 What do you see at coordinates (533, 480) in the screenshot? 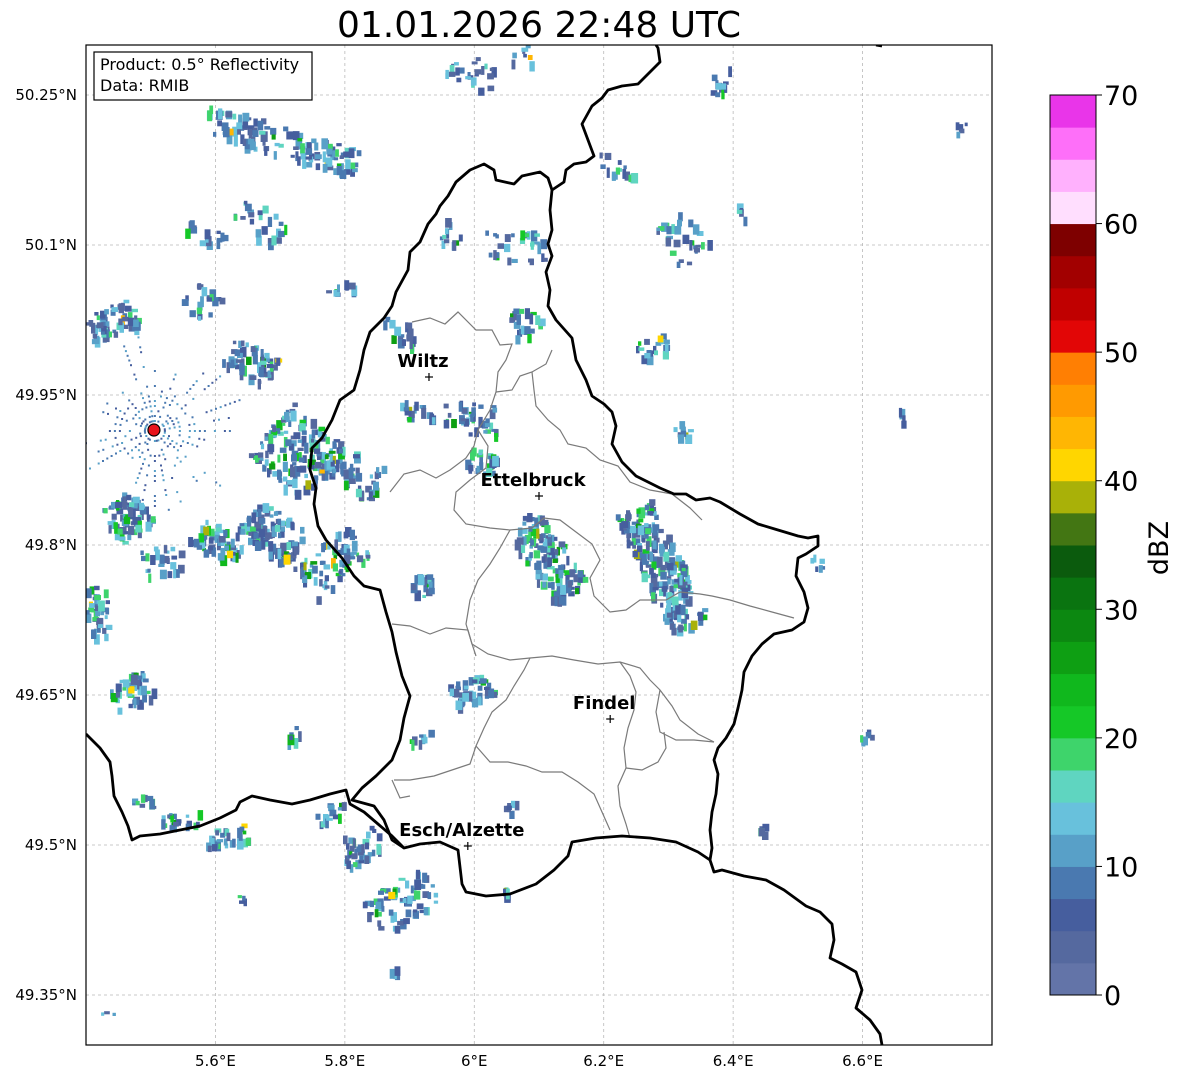
I see `city-label: Ettelbruck` at bounding box center [533, 480].